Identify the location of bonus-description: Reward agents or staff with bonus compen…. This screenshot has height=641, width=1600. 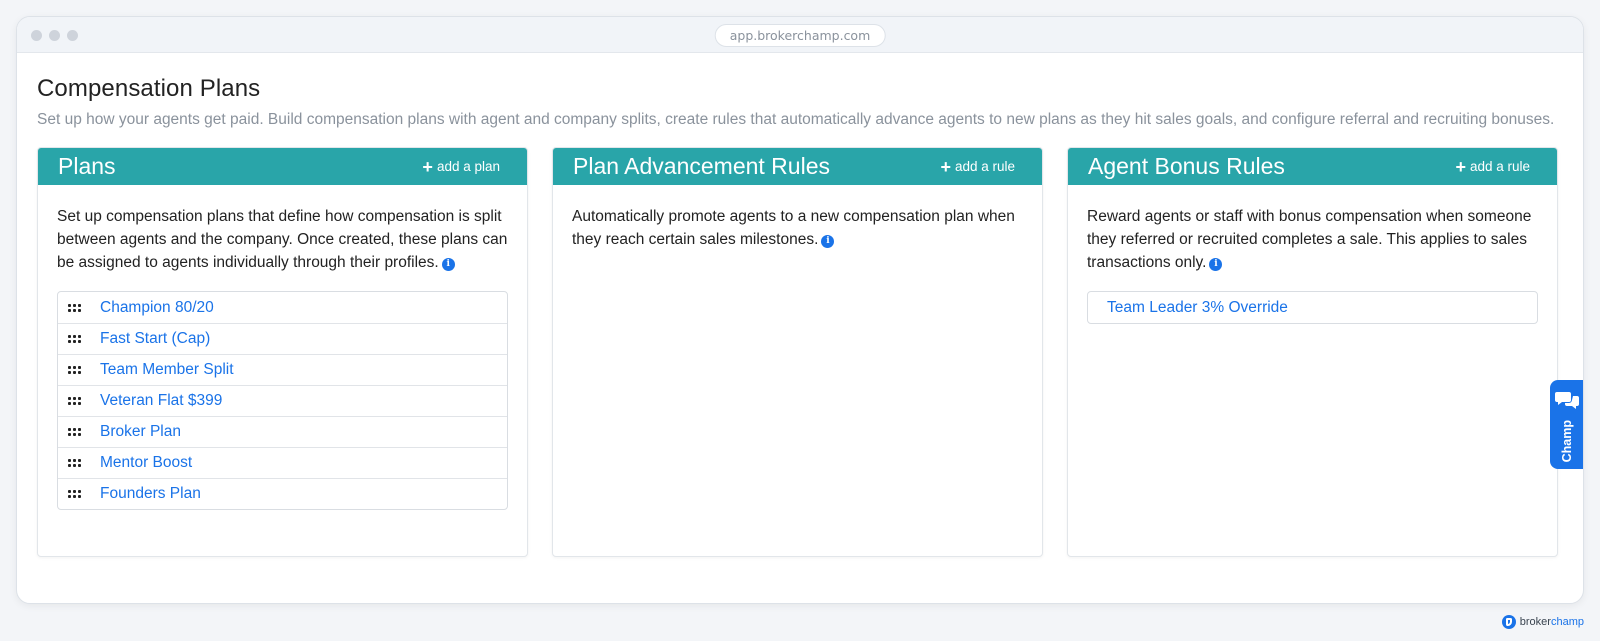
(1312, 239).